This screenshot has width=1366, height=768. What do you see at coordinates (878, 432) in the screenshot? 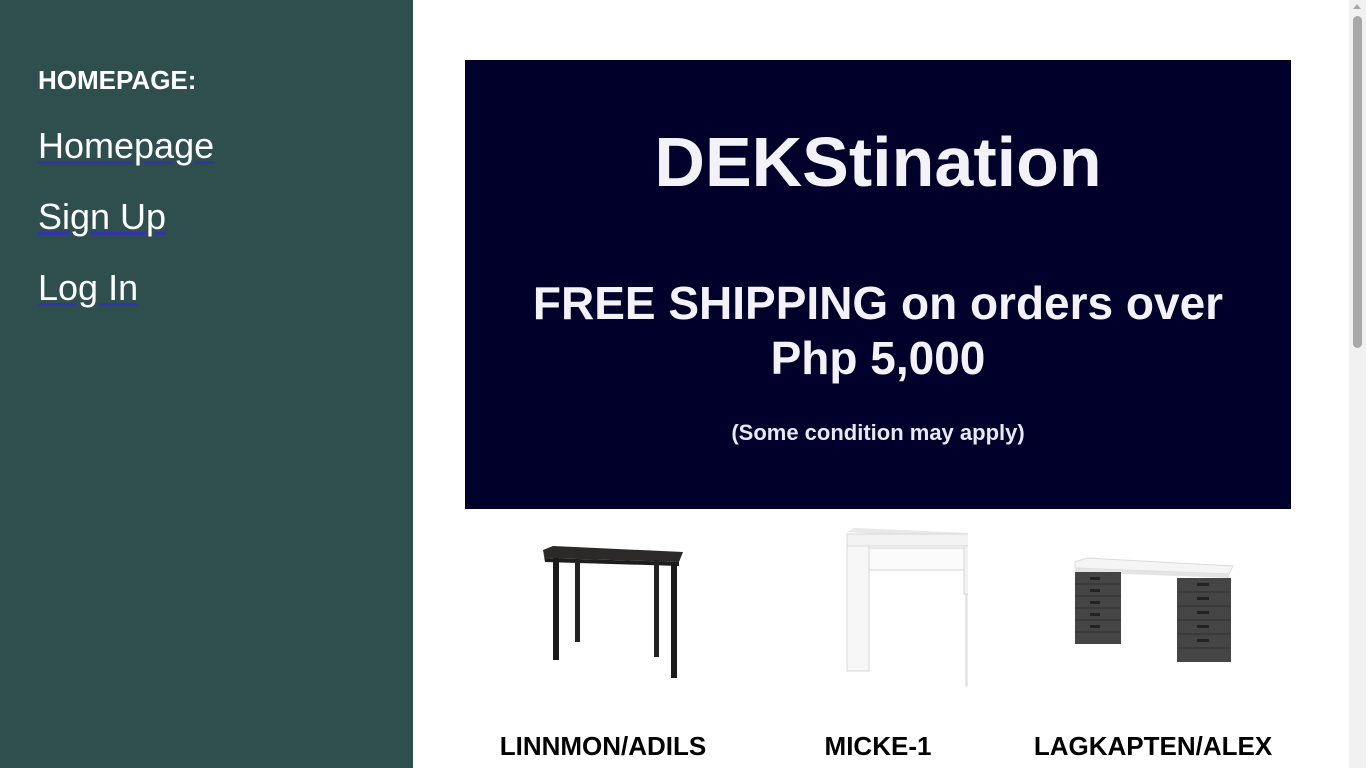
I see `condition-note: (Some condition may apply)` at bounding box center [878, 432].